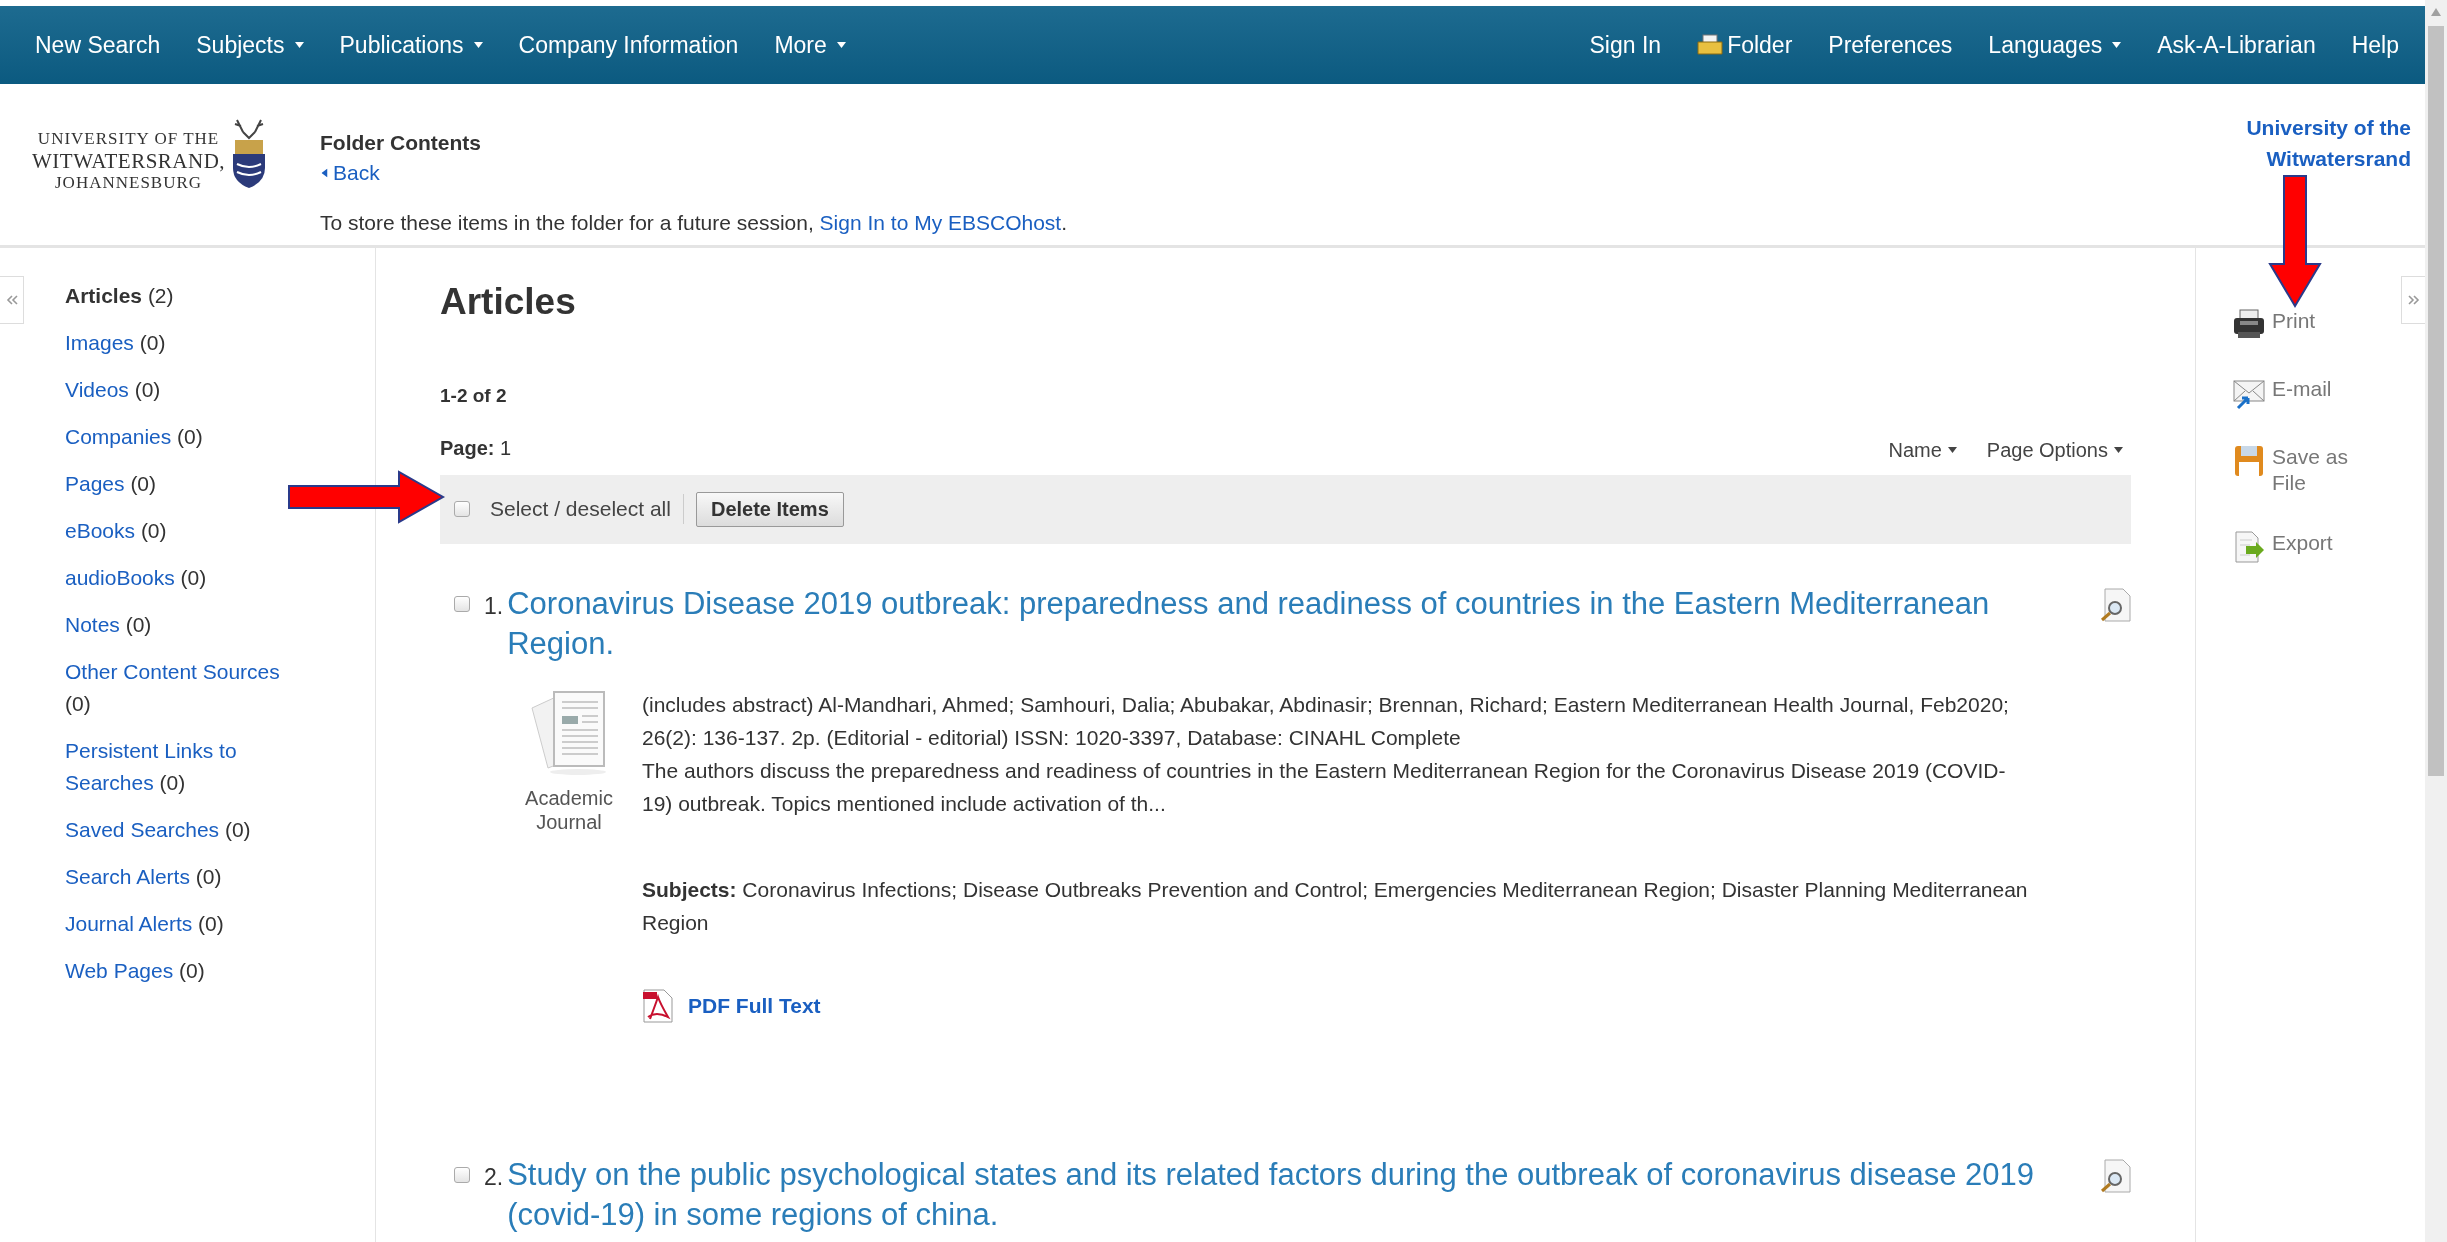  Describe the element at coordinates (98, 45) in the screenshot. I see `nav-link: New Search` at that location.